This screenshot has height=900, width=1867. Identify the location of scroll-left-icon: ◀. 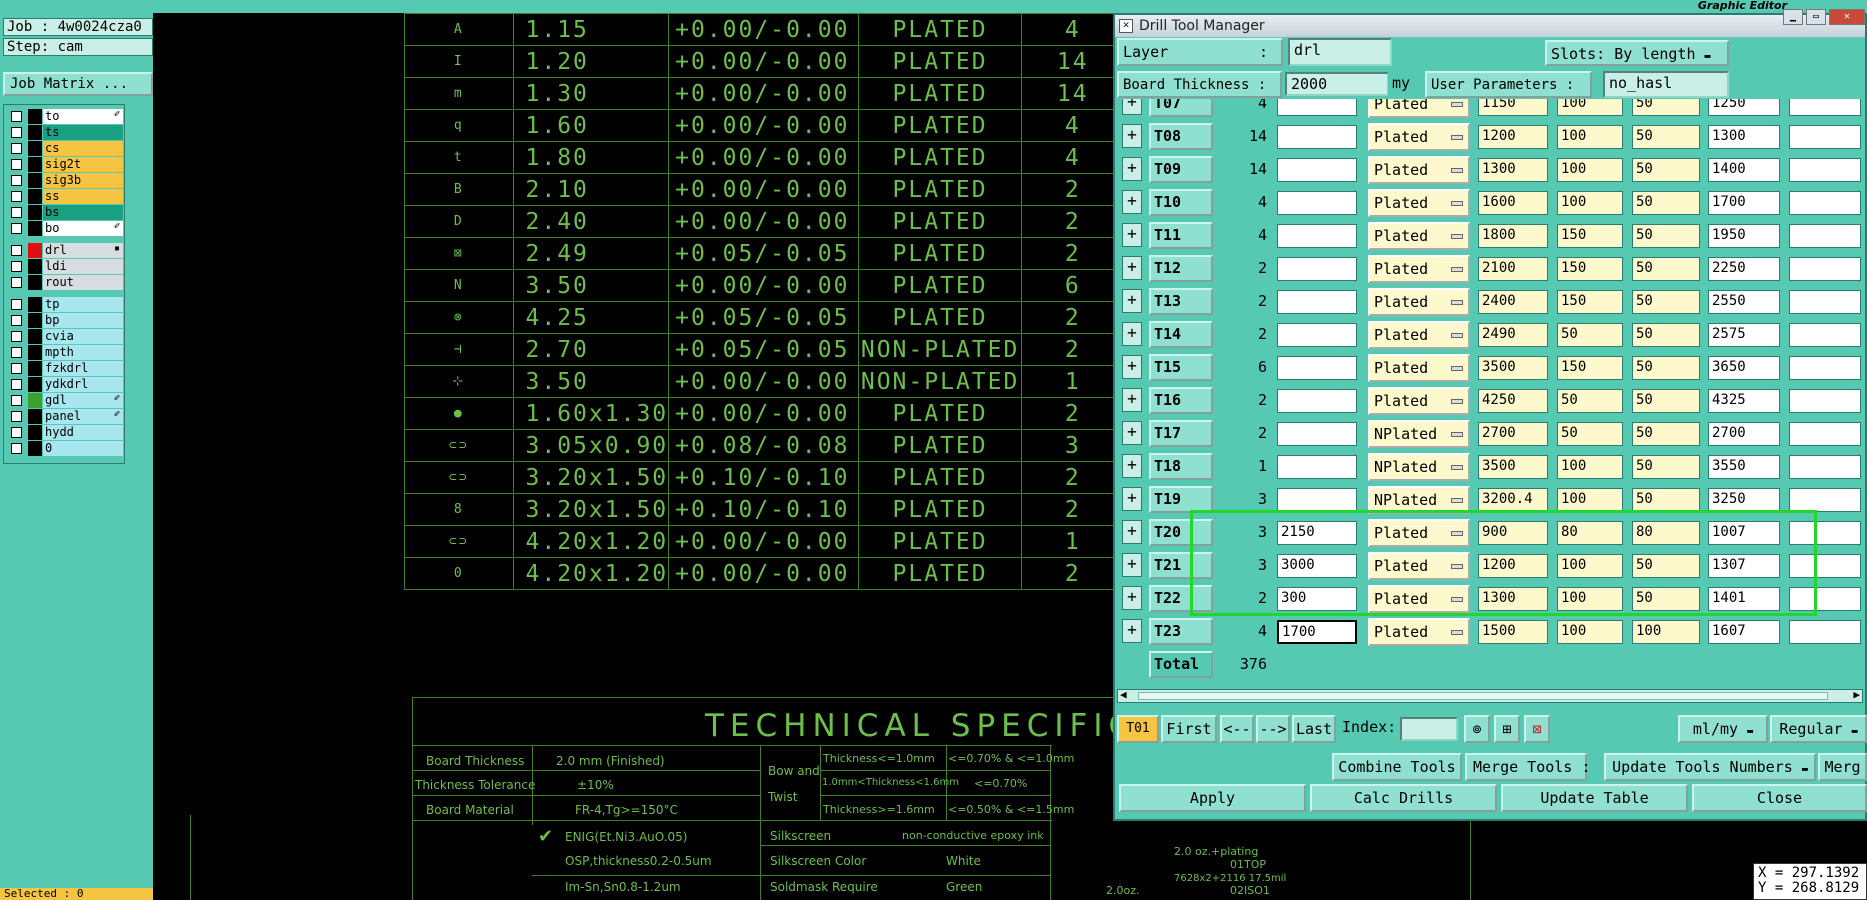
(1123, 694).